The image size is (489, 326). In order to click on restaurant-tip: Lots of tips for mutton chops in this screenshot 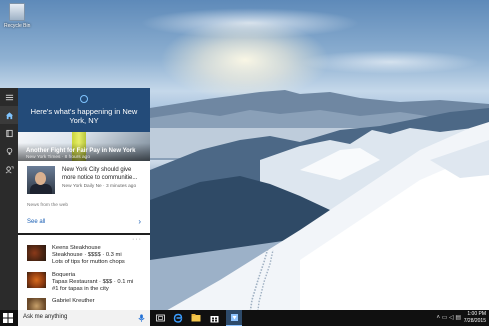, I will do `click(88, 262)`.